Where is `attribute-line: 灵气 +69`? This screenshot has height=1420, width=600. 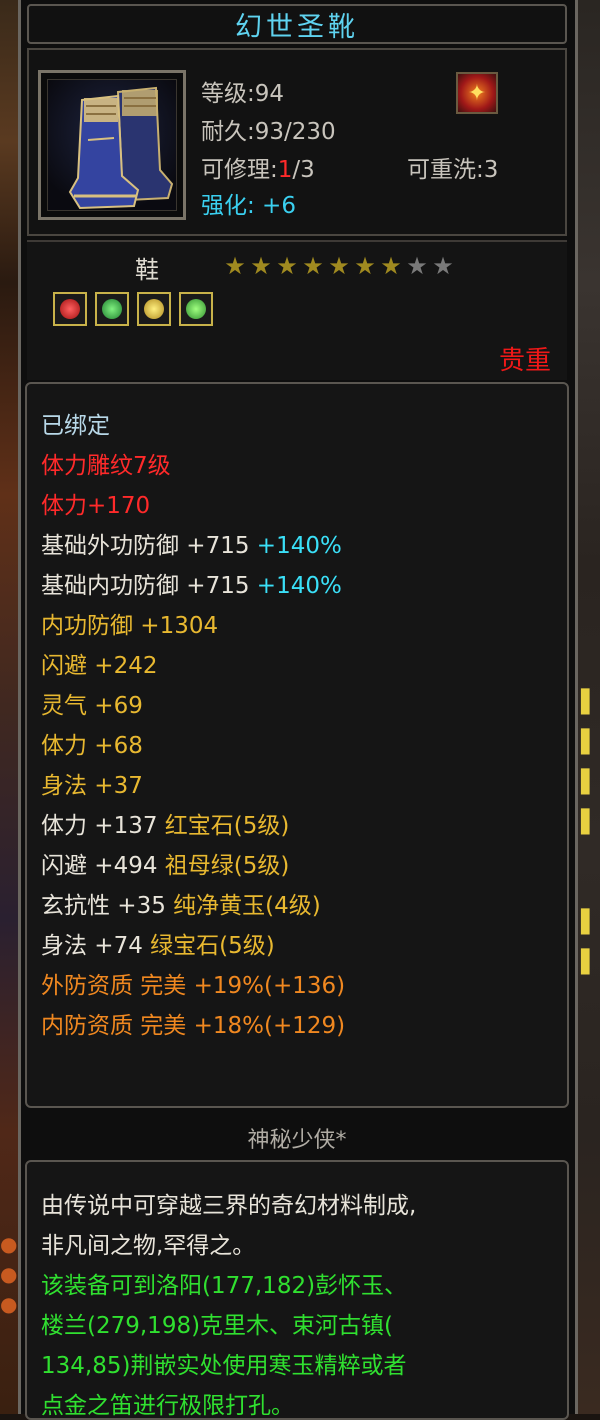
attribute-line: 灵气 +69 is located at coordinates (92, 706).